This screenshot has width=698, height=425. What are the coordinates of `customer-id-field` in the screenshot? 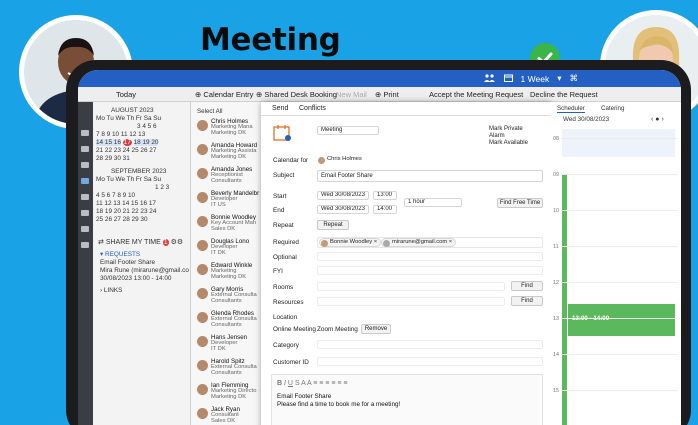 It's located at (430, 361).